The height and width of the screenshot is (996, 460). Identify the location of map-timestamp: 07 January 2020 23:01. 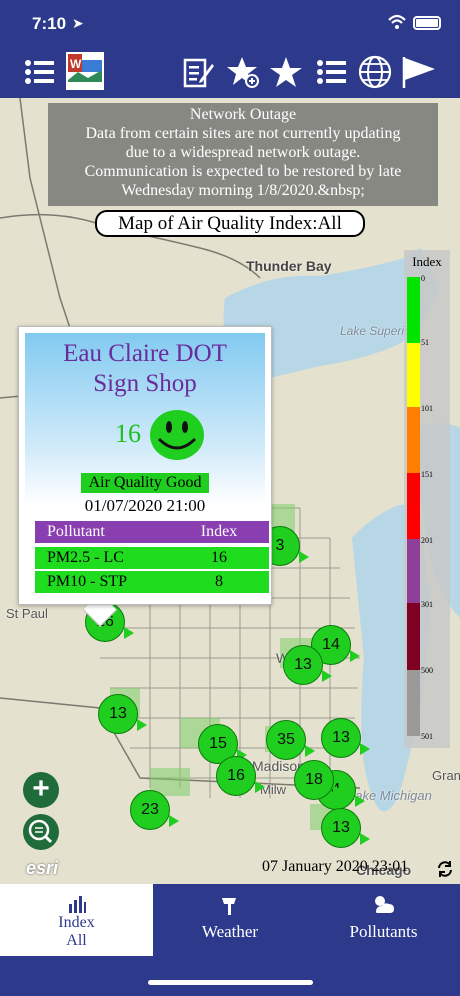
(335, 866).